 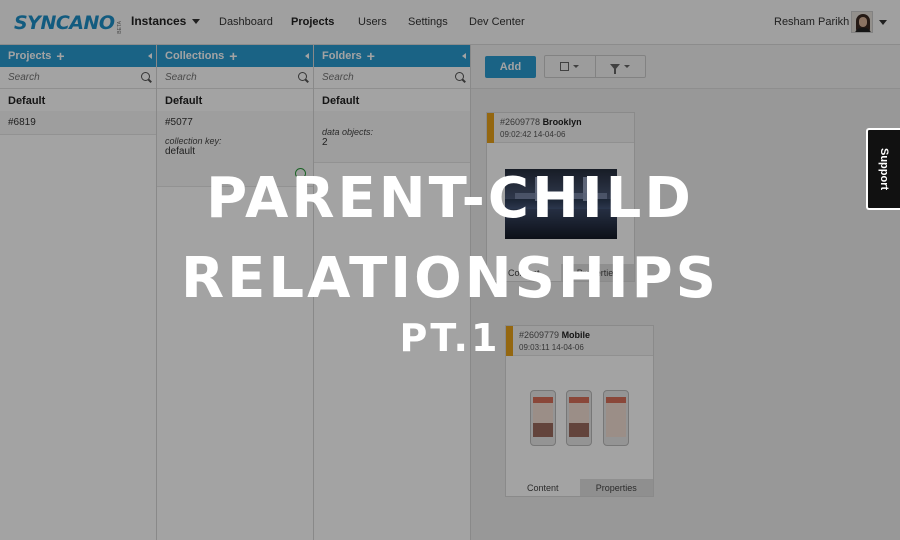 I want to click on collections-search, so click(x=235, y=78).